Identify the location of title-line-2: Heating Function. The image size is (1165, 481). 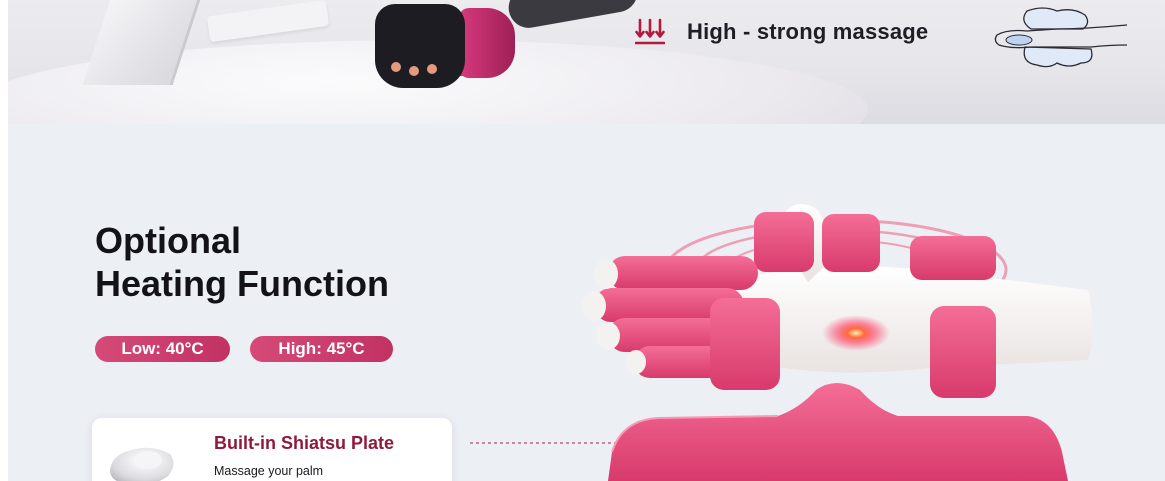
(242, 283).